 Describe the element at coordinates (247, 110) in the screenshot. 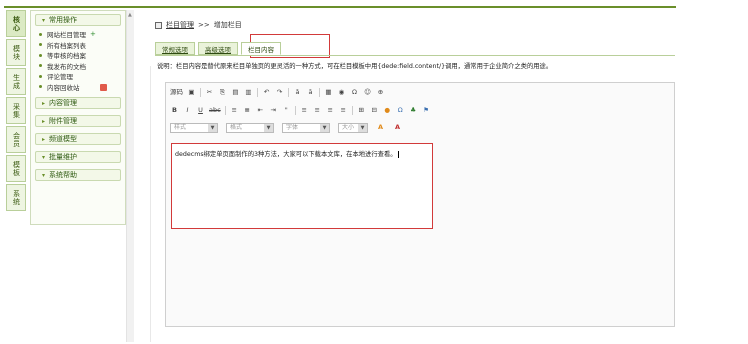

I see `unordered-list-icon: ≣` at that location.